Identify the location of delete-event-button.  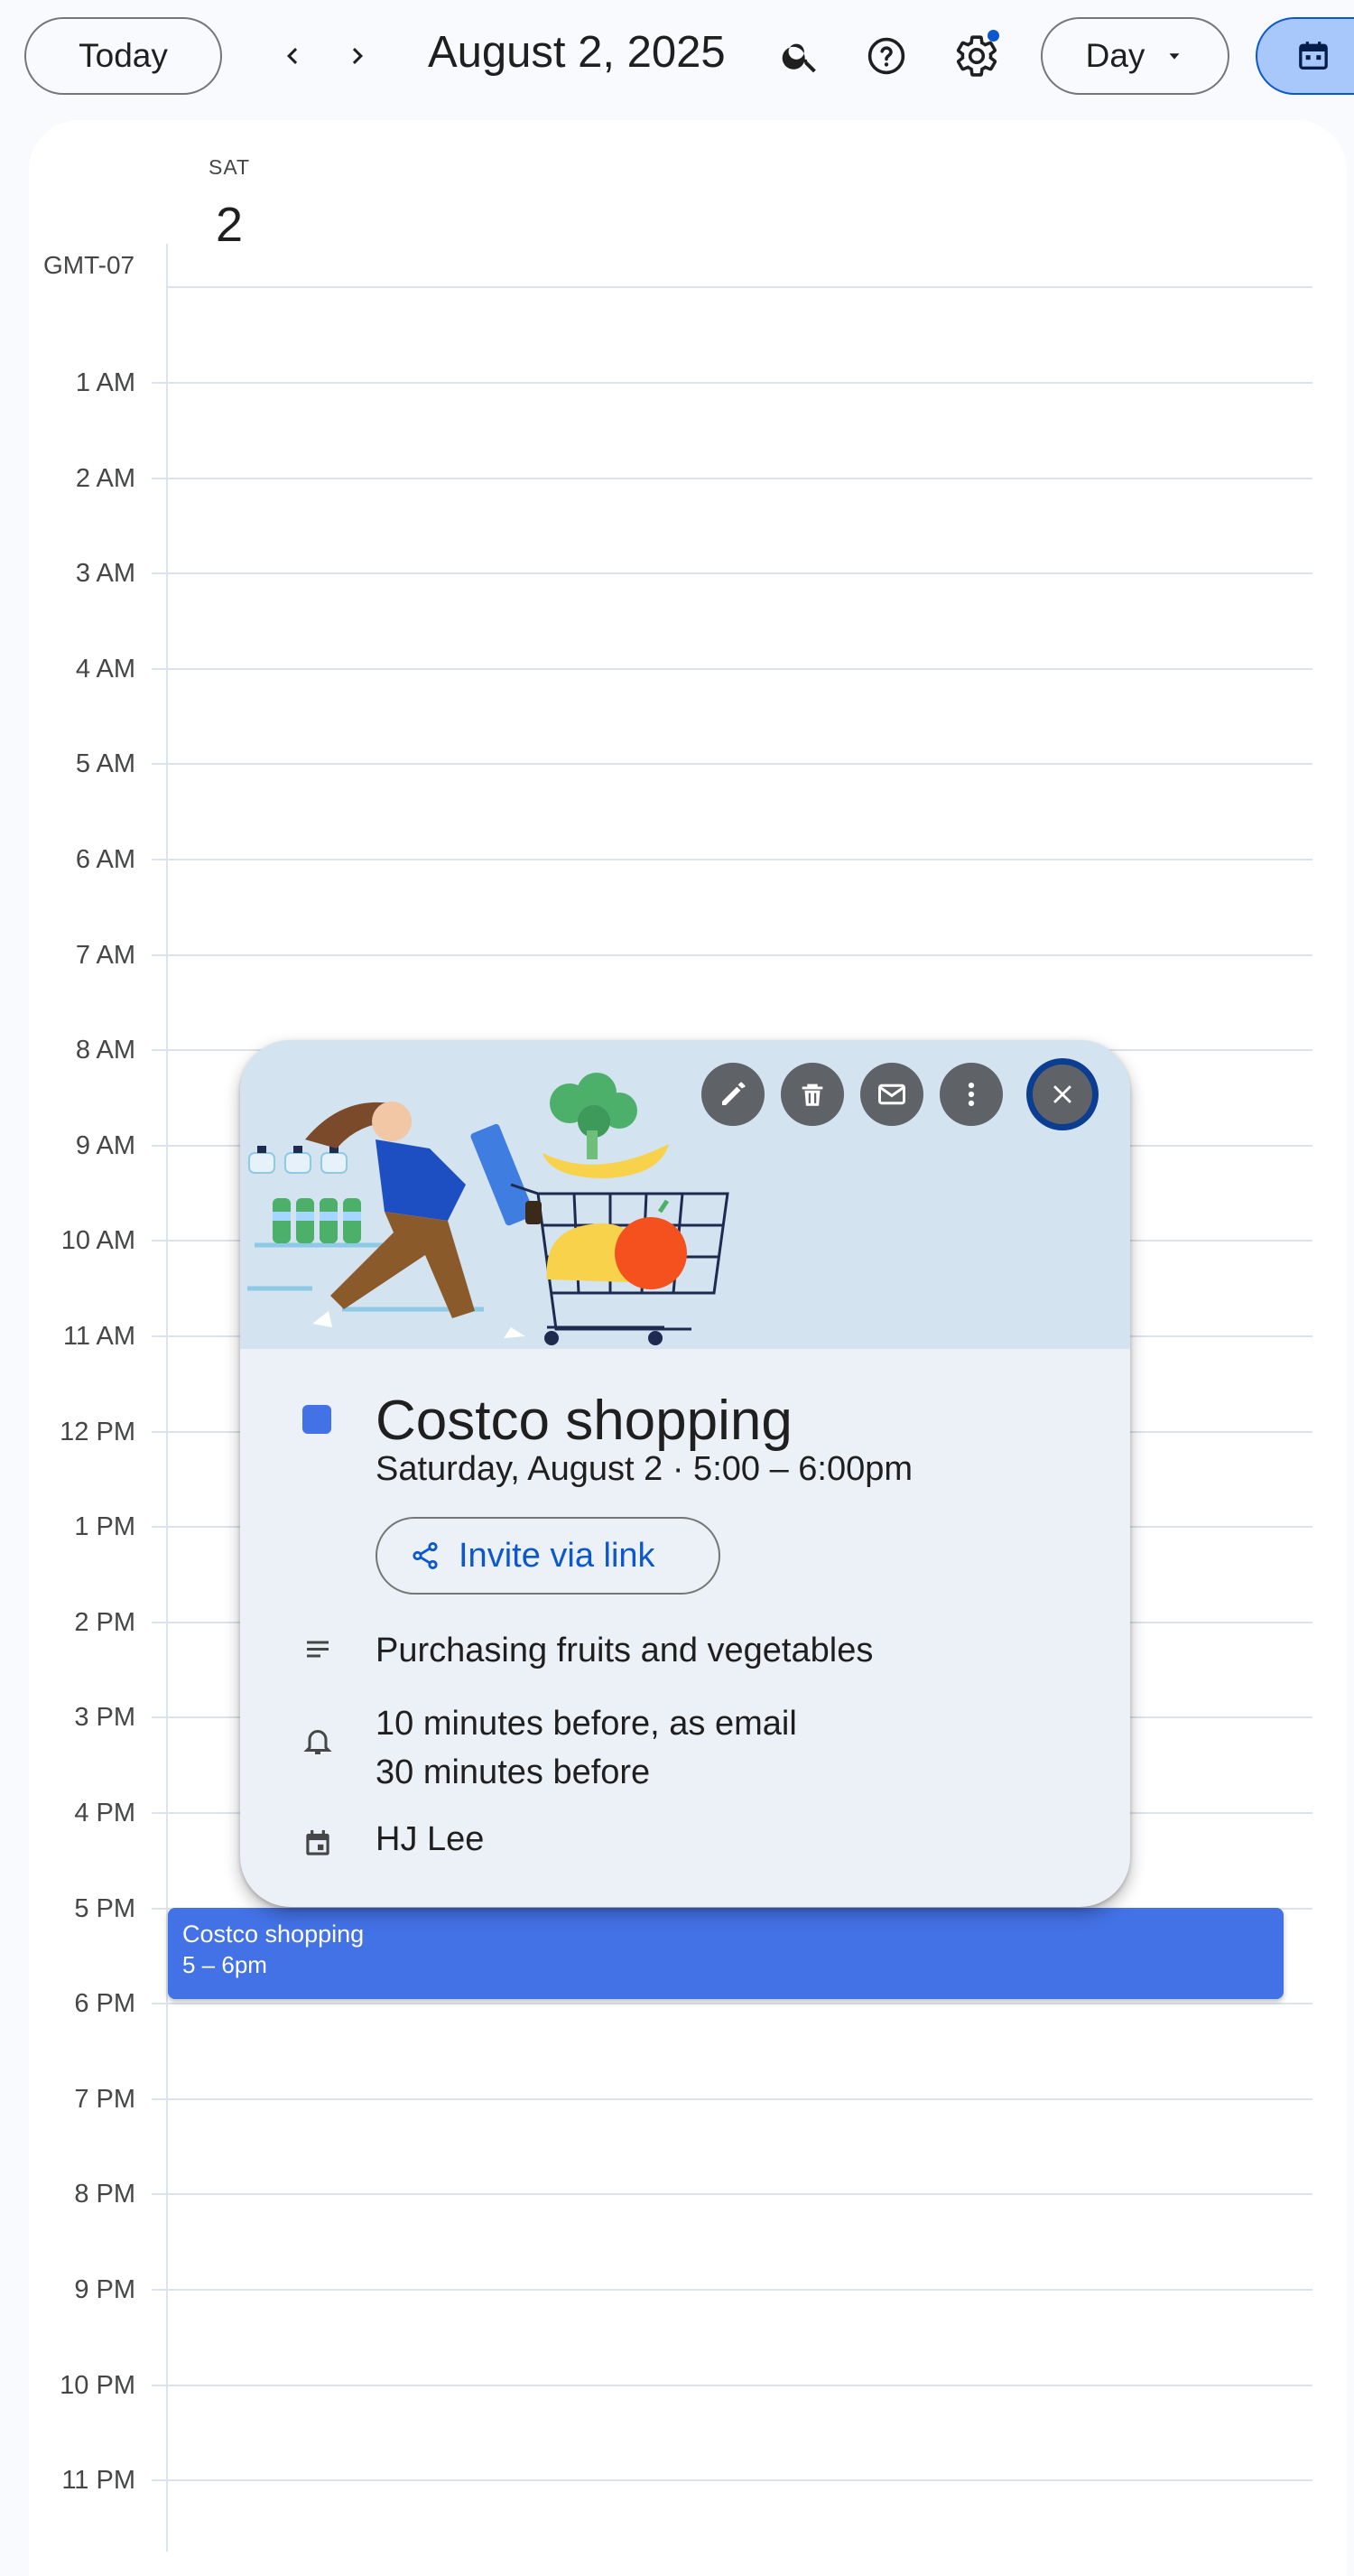
(812, 1094).